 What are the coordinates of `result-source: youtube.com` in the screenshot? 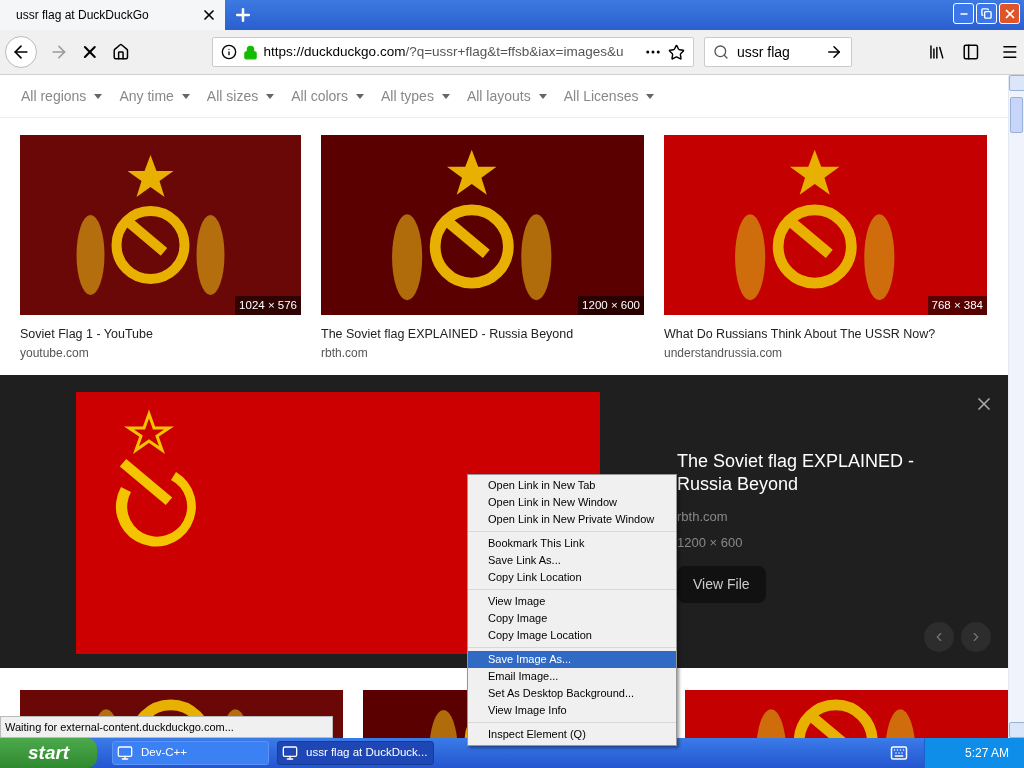 It's located at (55, 353).